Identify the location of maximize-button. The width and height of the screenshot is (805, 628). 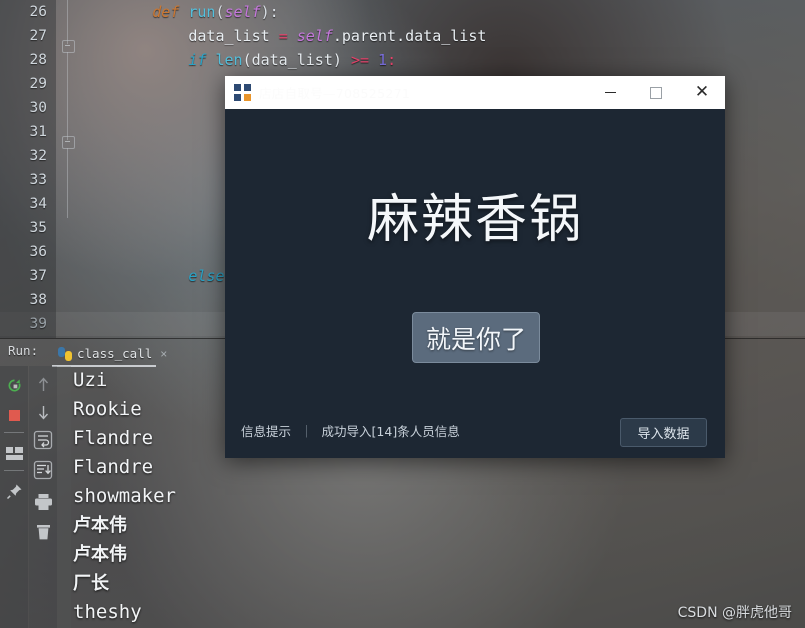
(656, 92).